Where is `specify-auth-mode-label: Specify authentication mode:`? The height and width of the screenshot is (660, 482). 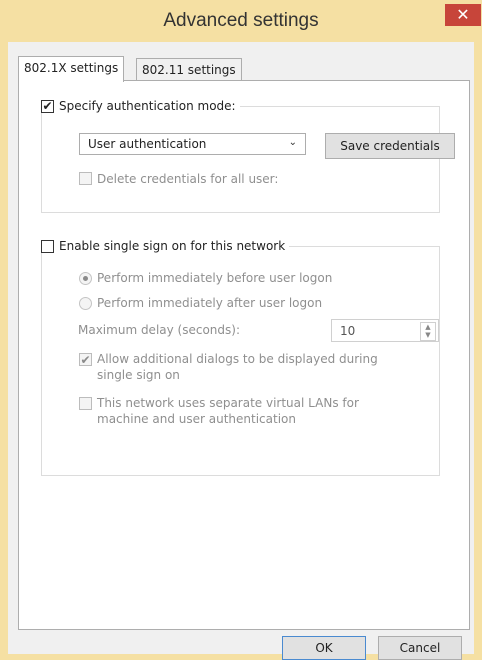 specify-auth-mode-label: Specify authentication mode: is located at coordinates (147, 106).